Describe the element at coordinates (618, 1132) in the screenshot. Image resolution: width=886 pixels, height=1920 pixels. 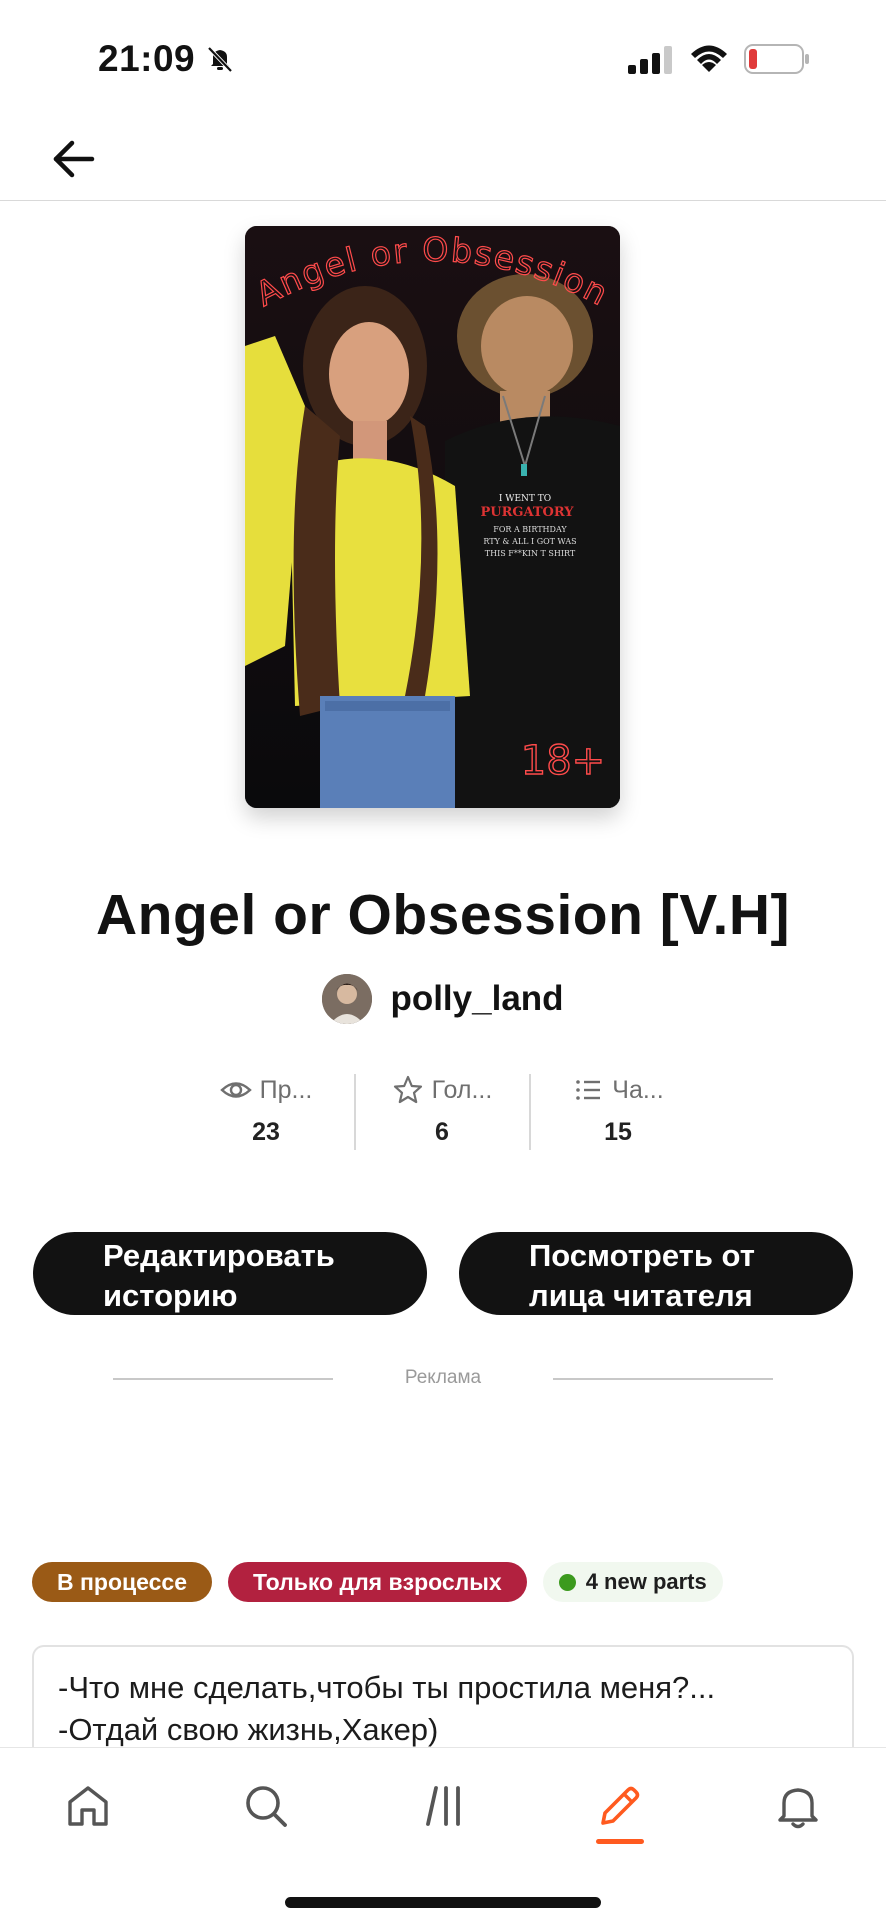
I see `stat-parts-value: 15` at that location.